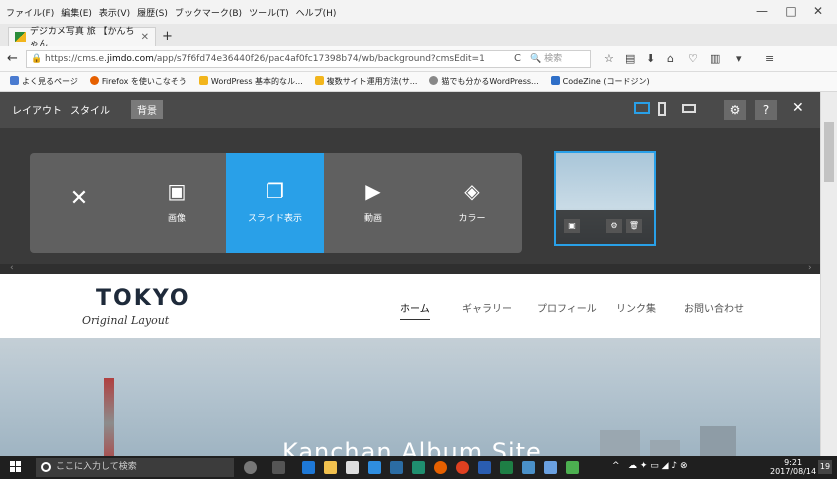 The image size is (837, 479). I want to click on option-image-label: 画像, so click(176, 219).